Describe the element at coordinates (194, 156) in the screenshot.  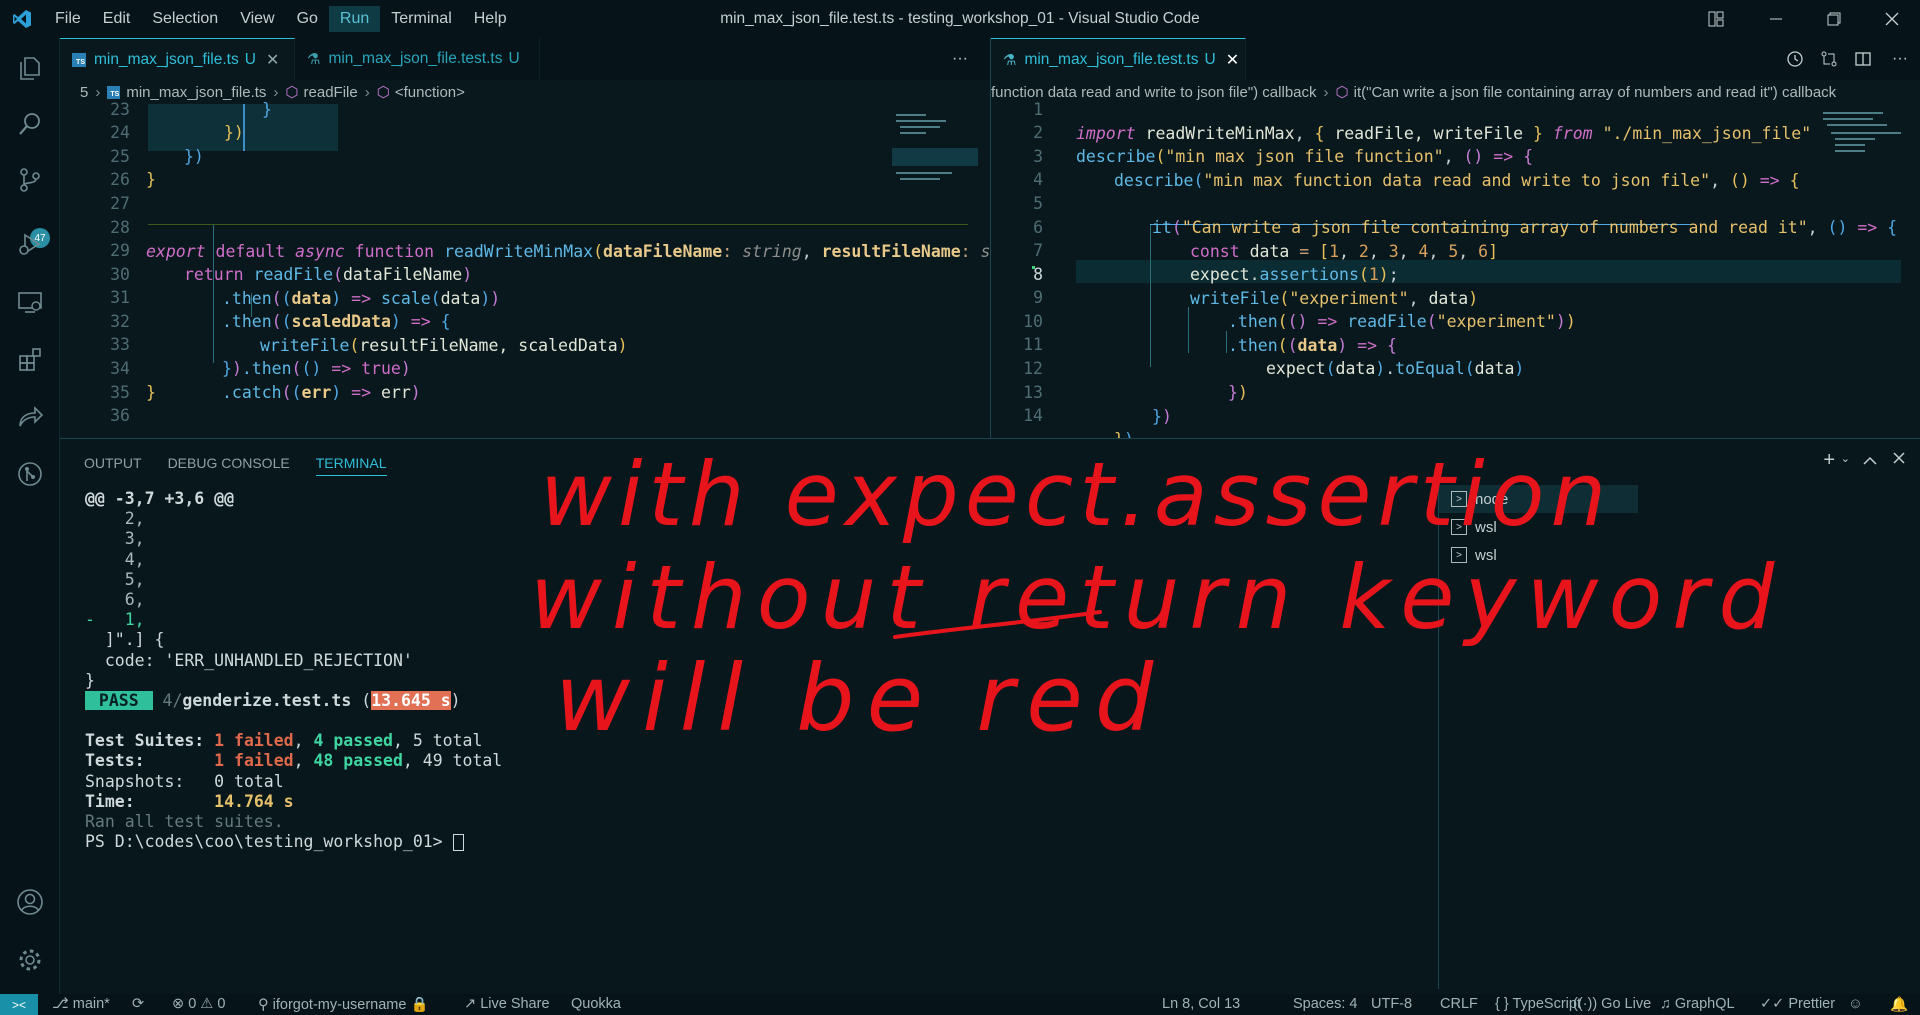
I see `code-token: })` at that location.